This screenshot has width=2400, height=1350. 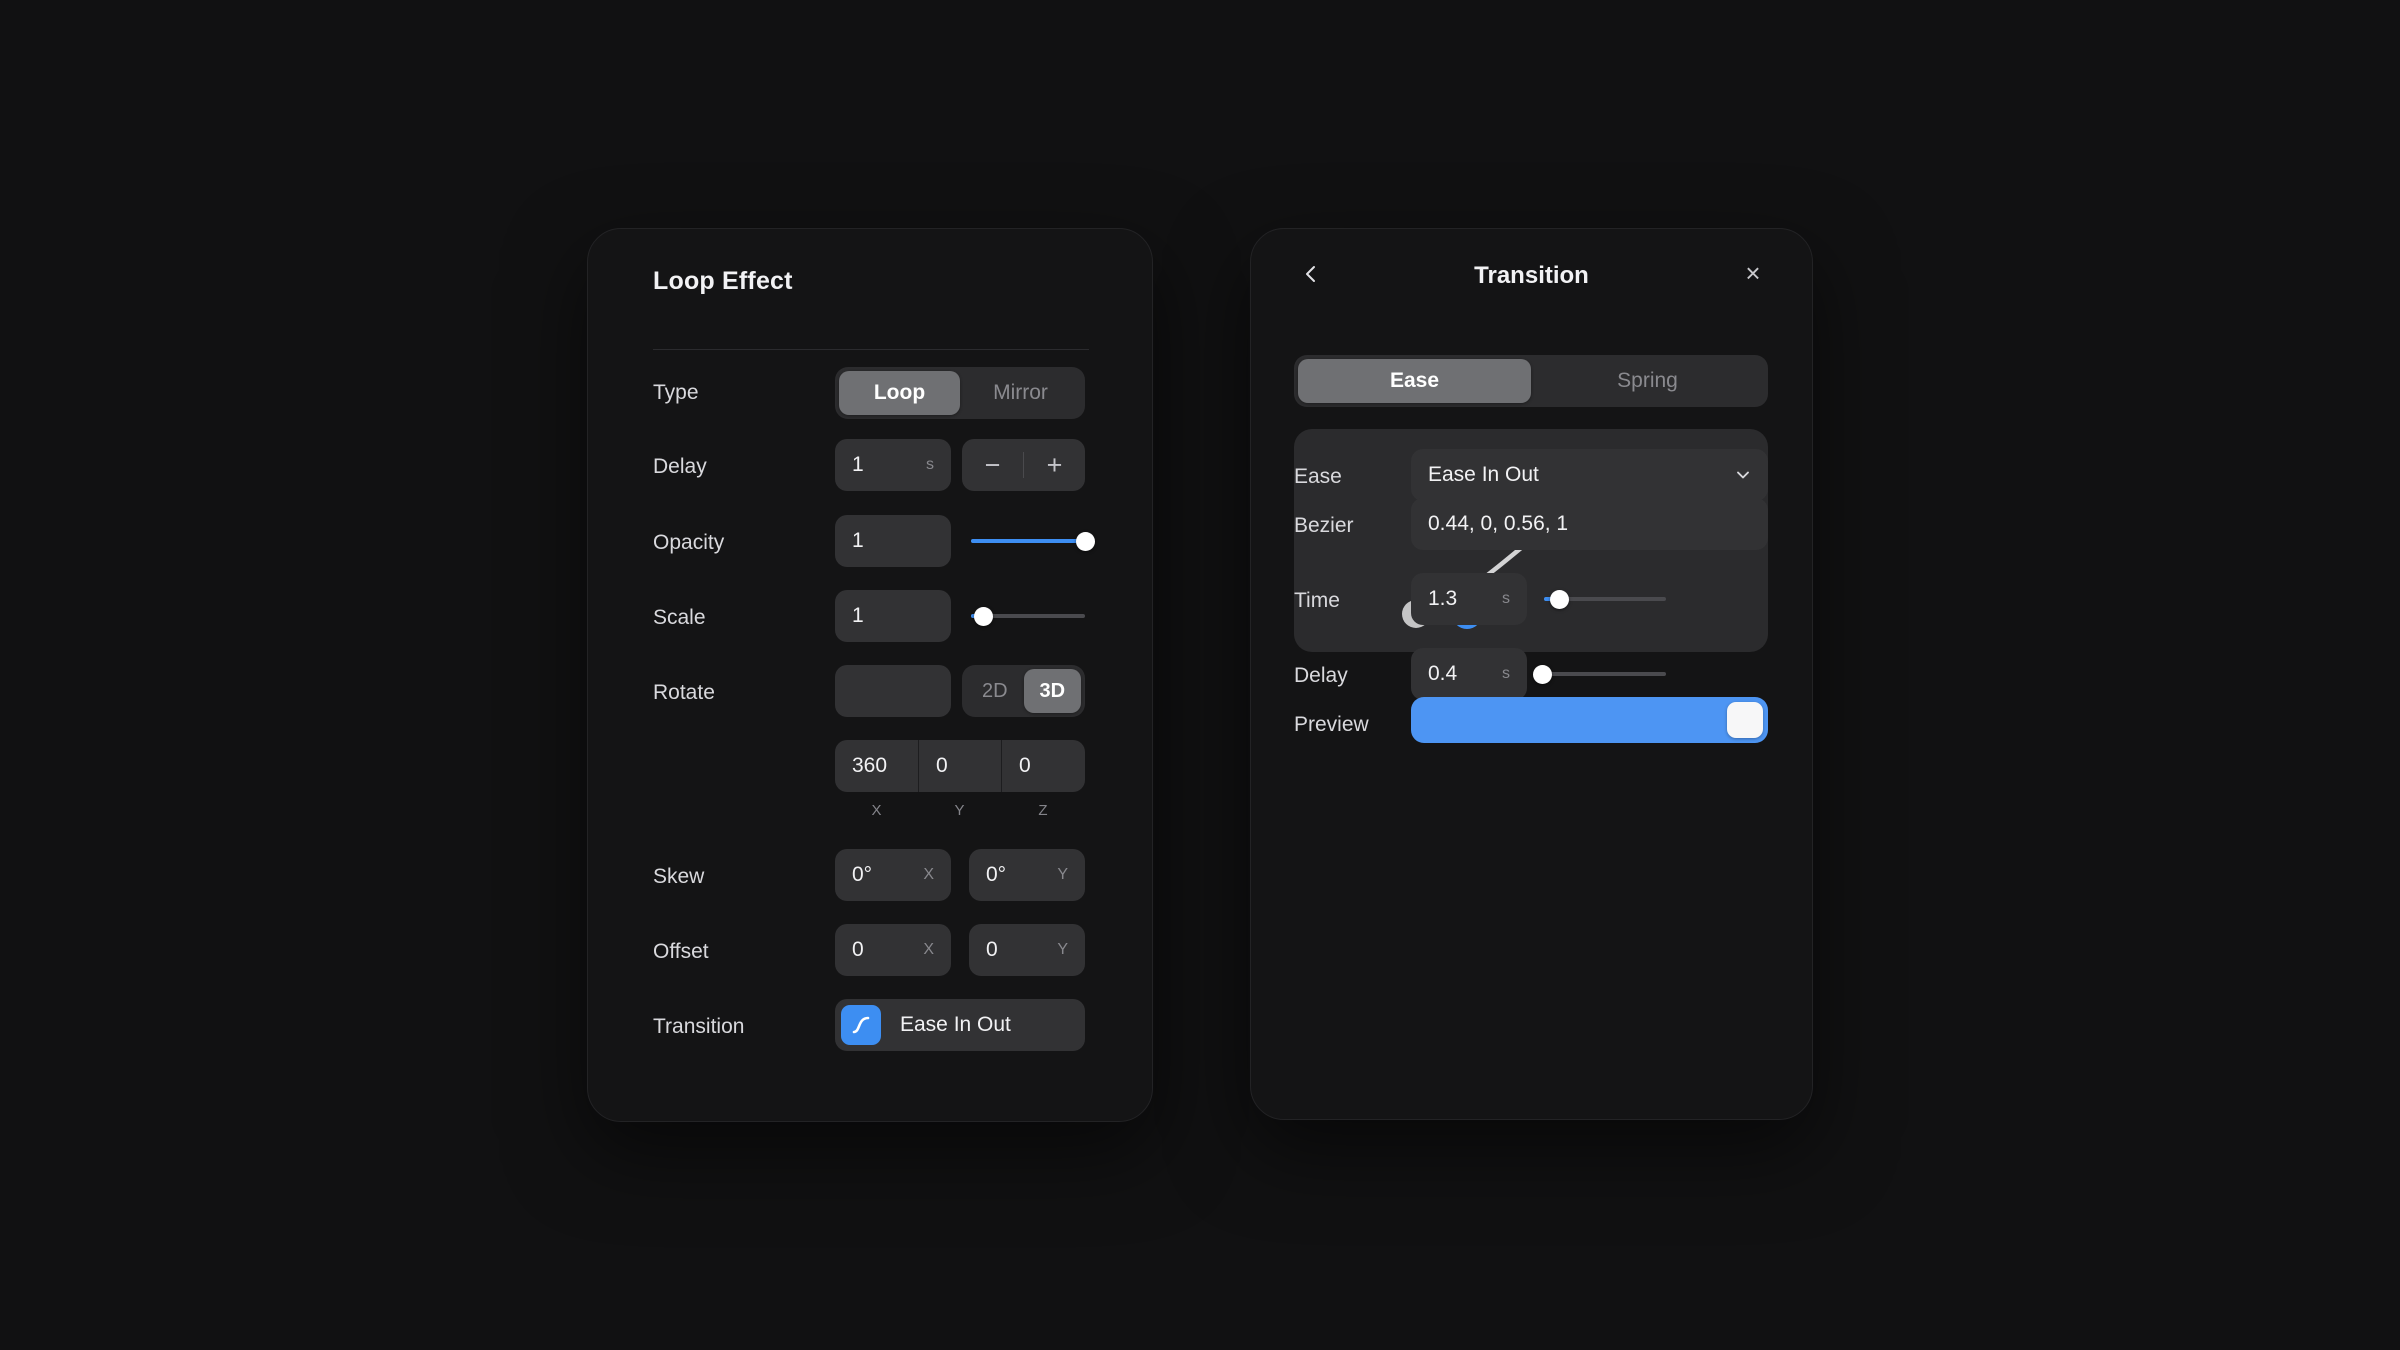 I want to click on skew-x-input: 0° X, so click(x=893, y=875).